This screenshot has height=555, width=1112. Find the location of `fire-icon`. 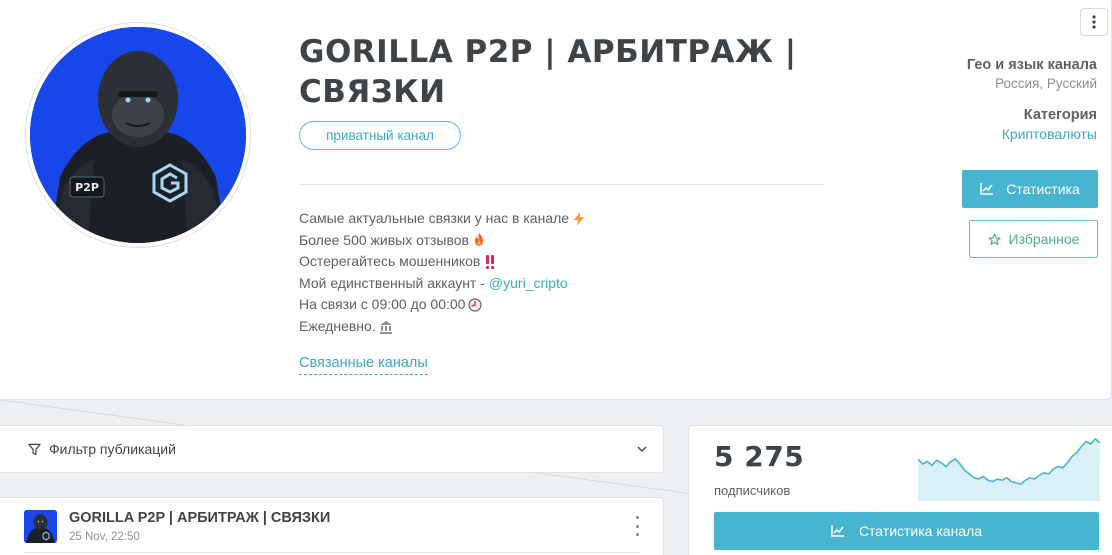

fire-icon is located at coordinates (479, 240).